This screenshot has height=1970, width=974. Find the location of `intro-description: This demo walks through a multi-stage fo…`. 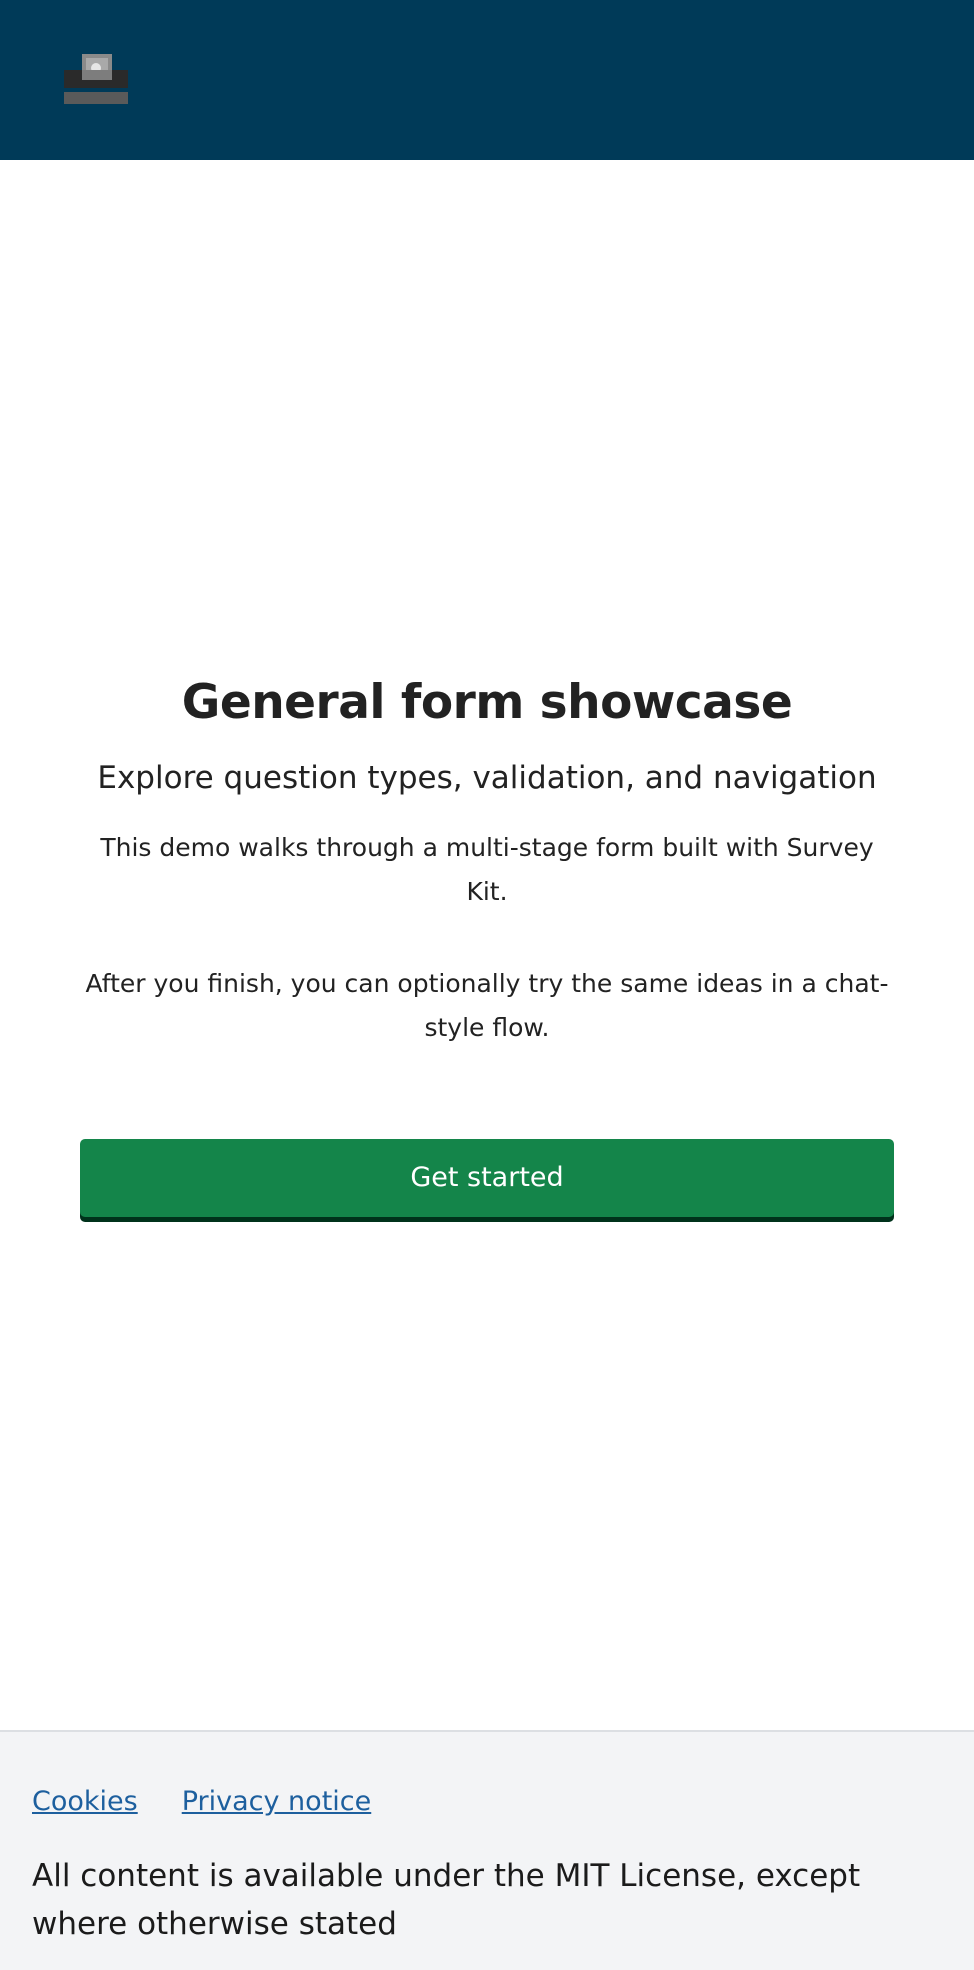

intro-description: This demo walks through a multi-stage fo… is located at coordinates (487, 938).